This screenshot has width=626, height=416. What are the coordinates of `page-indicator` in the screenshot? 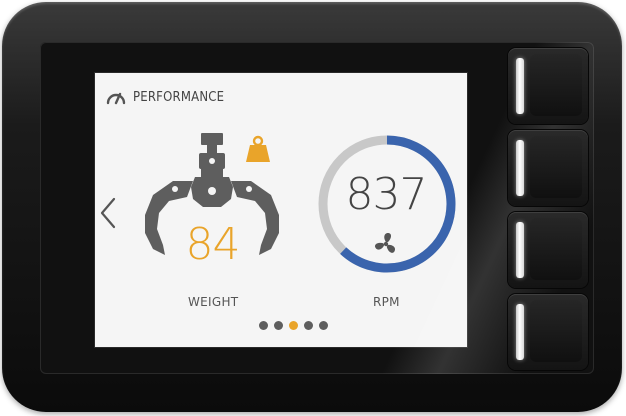 It's located at (293, 325).